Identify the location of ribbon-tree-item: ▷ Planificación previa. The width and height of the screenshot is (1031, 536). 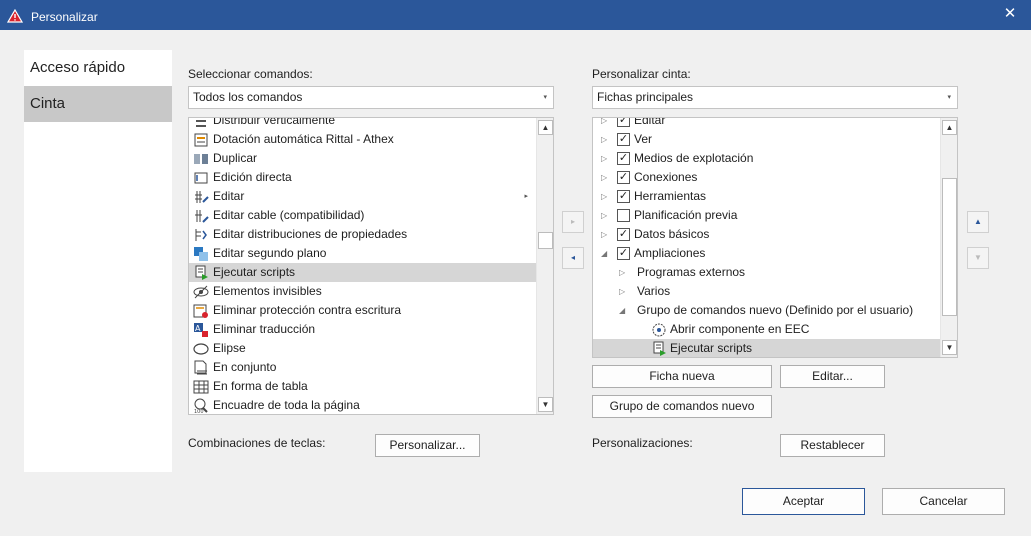
(766, 215).